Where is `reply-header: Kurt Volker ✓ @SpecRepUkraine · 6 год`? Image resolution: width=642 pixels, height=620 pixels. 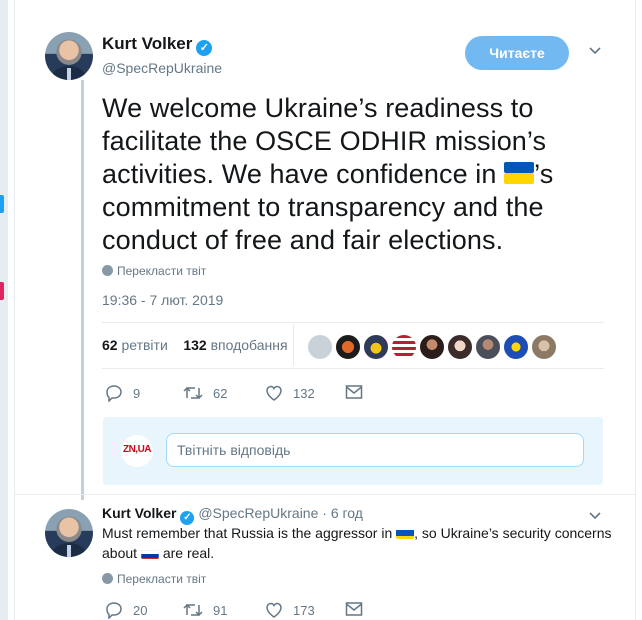 reply-header: Kurt Volker ✓ @SpecRepUkraine · 6 год is located at coordinates (232, 515).